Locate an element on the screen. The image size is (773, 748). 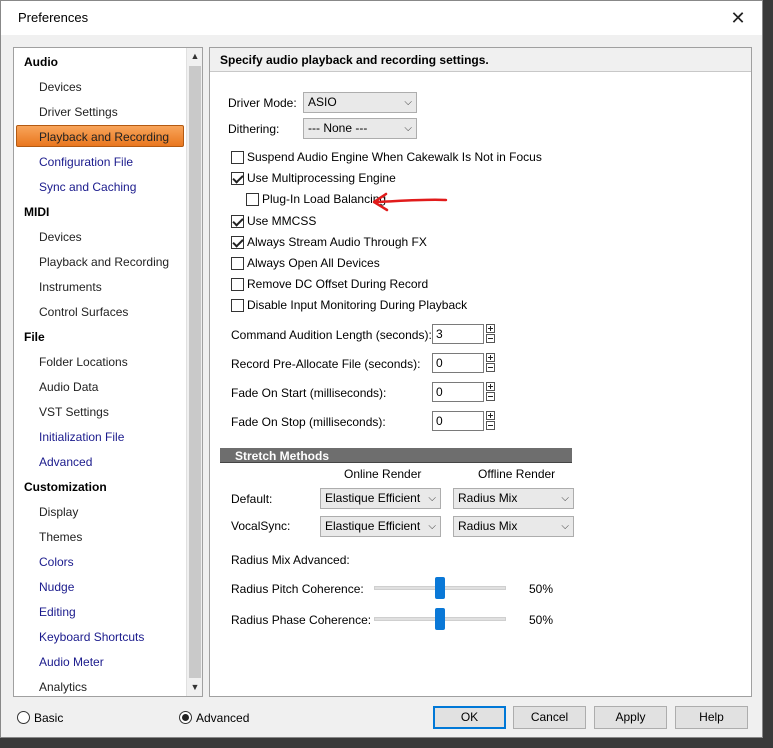
command-audition-label: Command Audition Length (seconds): is located at coordinates (331, 335).